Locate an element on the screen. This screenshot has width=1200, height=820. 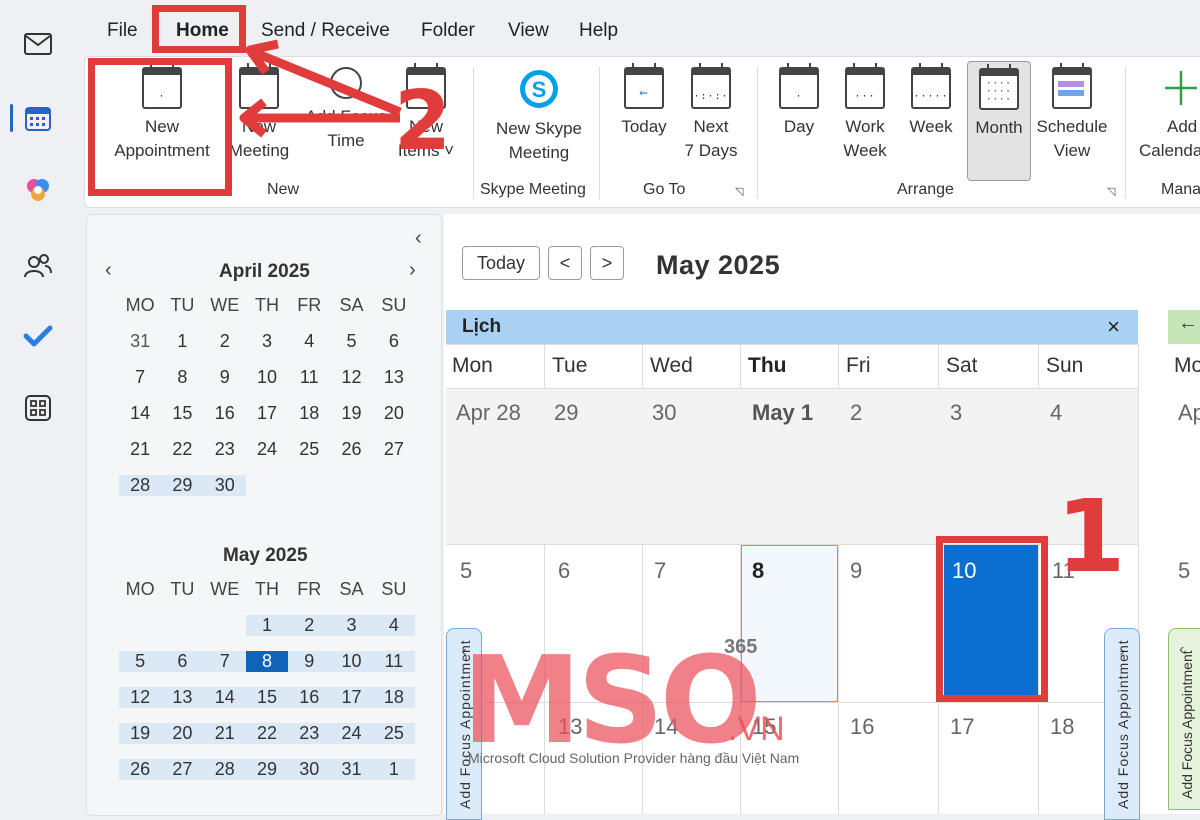
step-2-label: 2 is located at coordinates (423, 121).